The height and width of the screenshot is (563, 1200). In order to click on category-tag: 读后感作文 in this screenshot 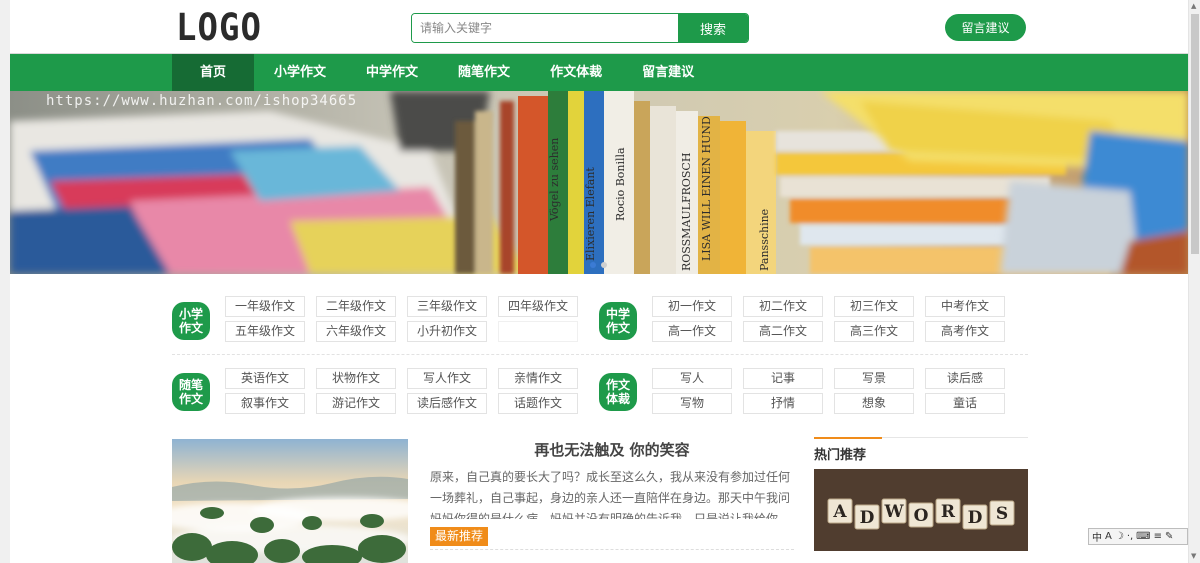, I will do `click(447, 403)`.